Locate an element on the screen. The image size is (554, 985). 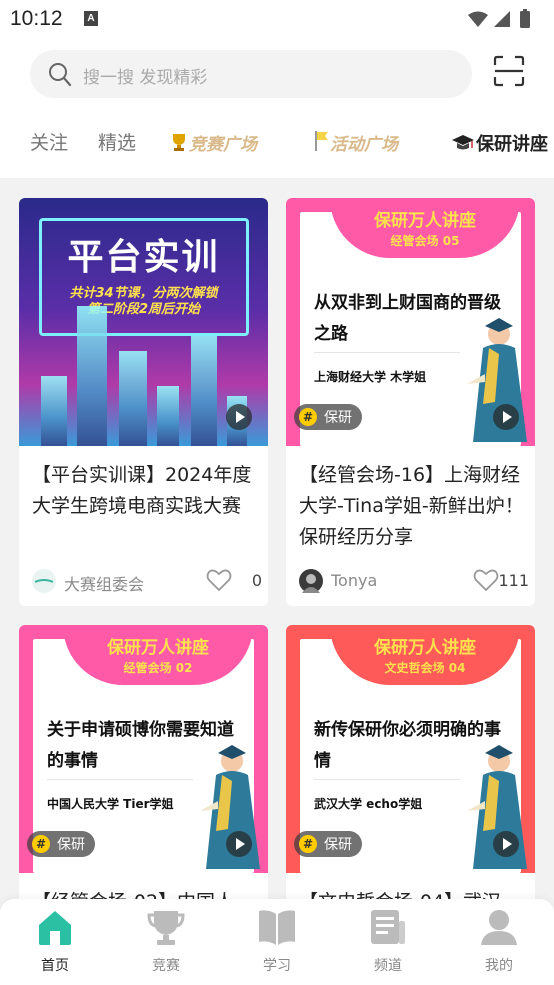
card-author: 大赛组委会 is located at coordinates (104, 584).